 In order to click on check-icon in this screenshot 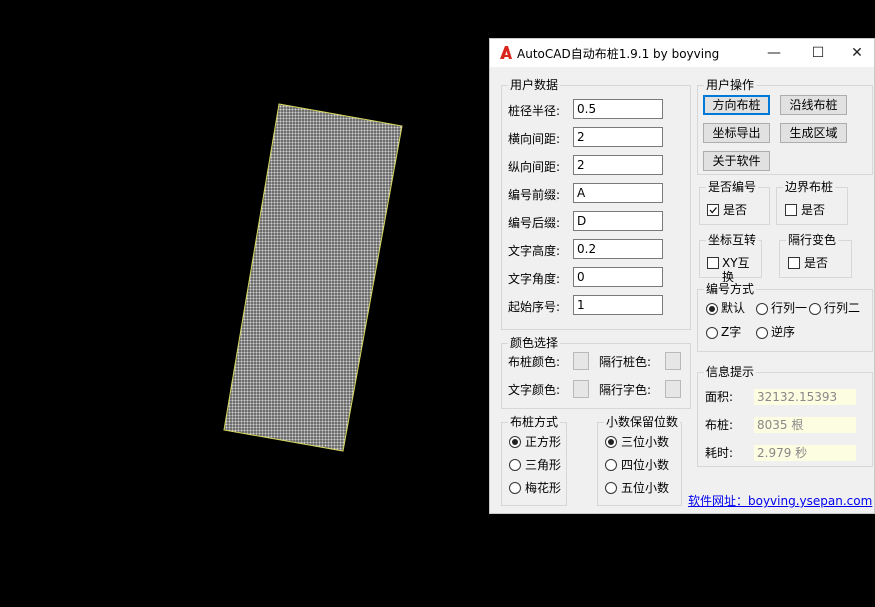, I will do `click(713, 210)`.